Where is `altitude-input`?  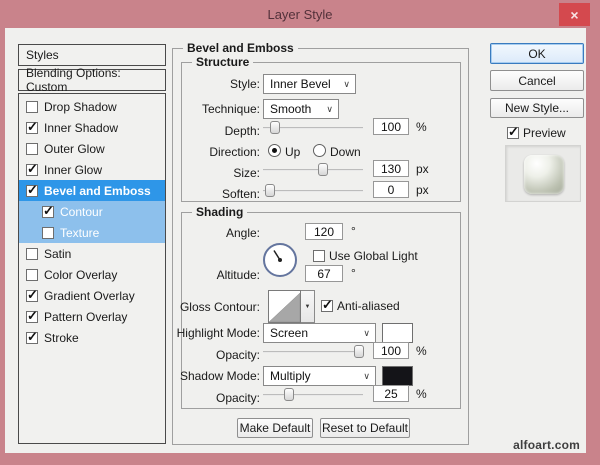 altitude-input is located at coordinates (324, 273).